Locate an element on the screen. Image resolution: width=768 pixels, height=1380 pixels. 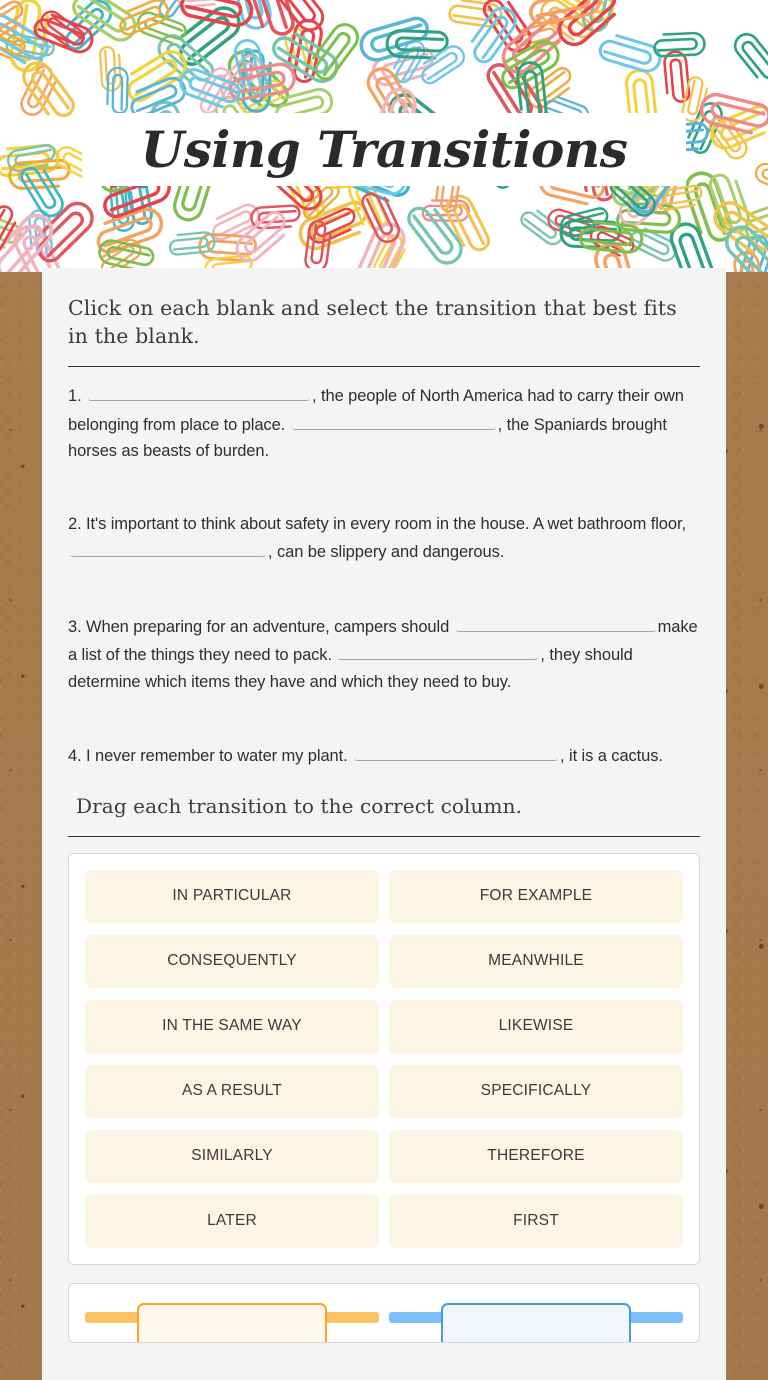
transition-tile: THEREFORE is located at coordinates (536, 1156).